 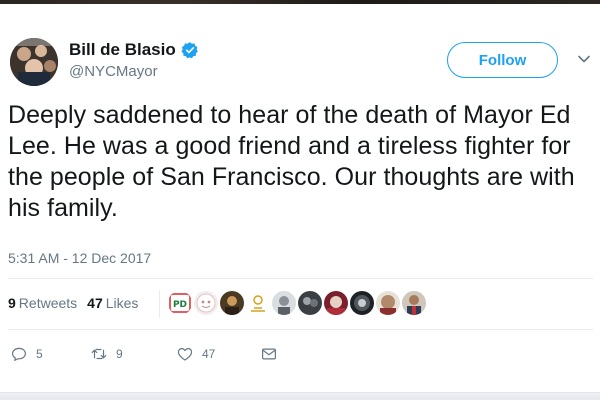 I want to click on author-name-row: Bill de Blasio, so click(x=134, y=50).